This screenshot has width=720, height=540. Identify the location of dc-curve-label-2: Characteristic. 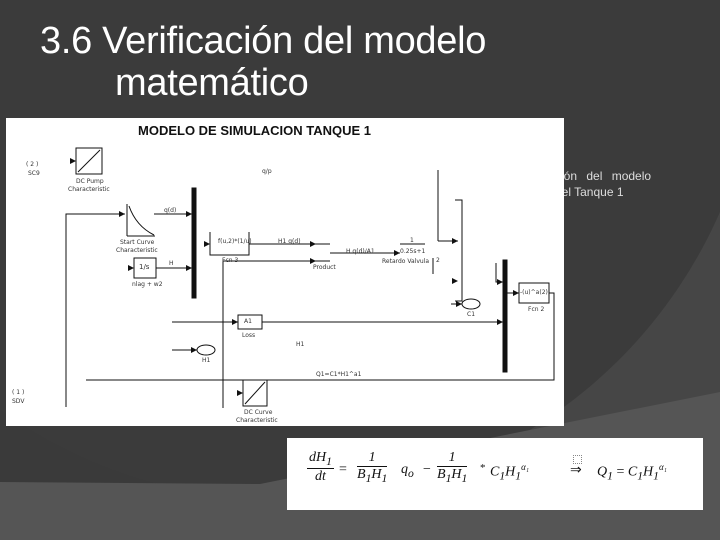
(257, 420).